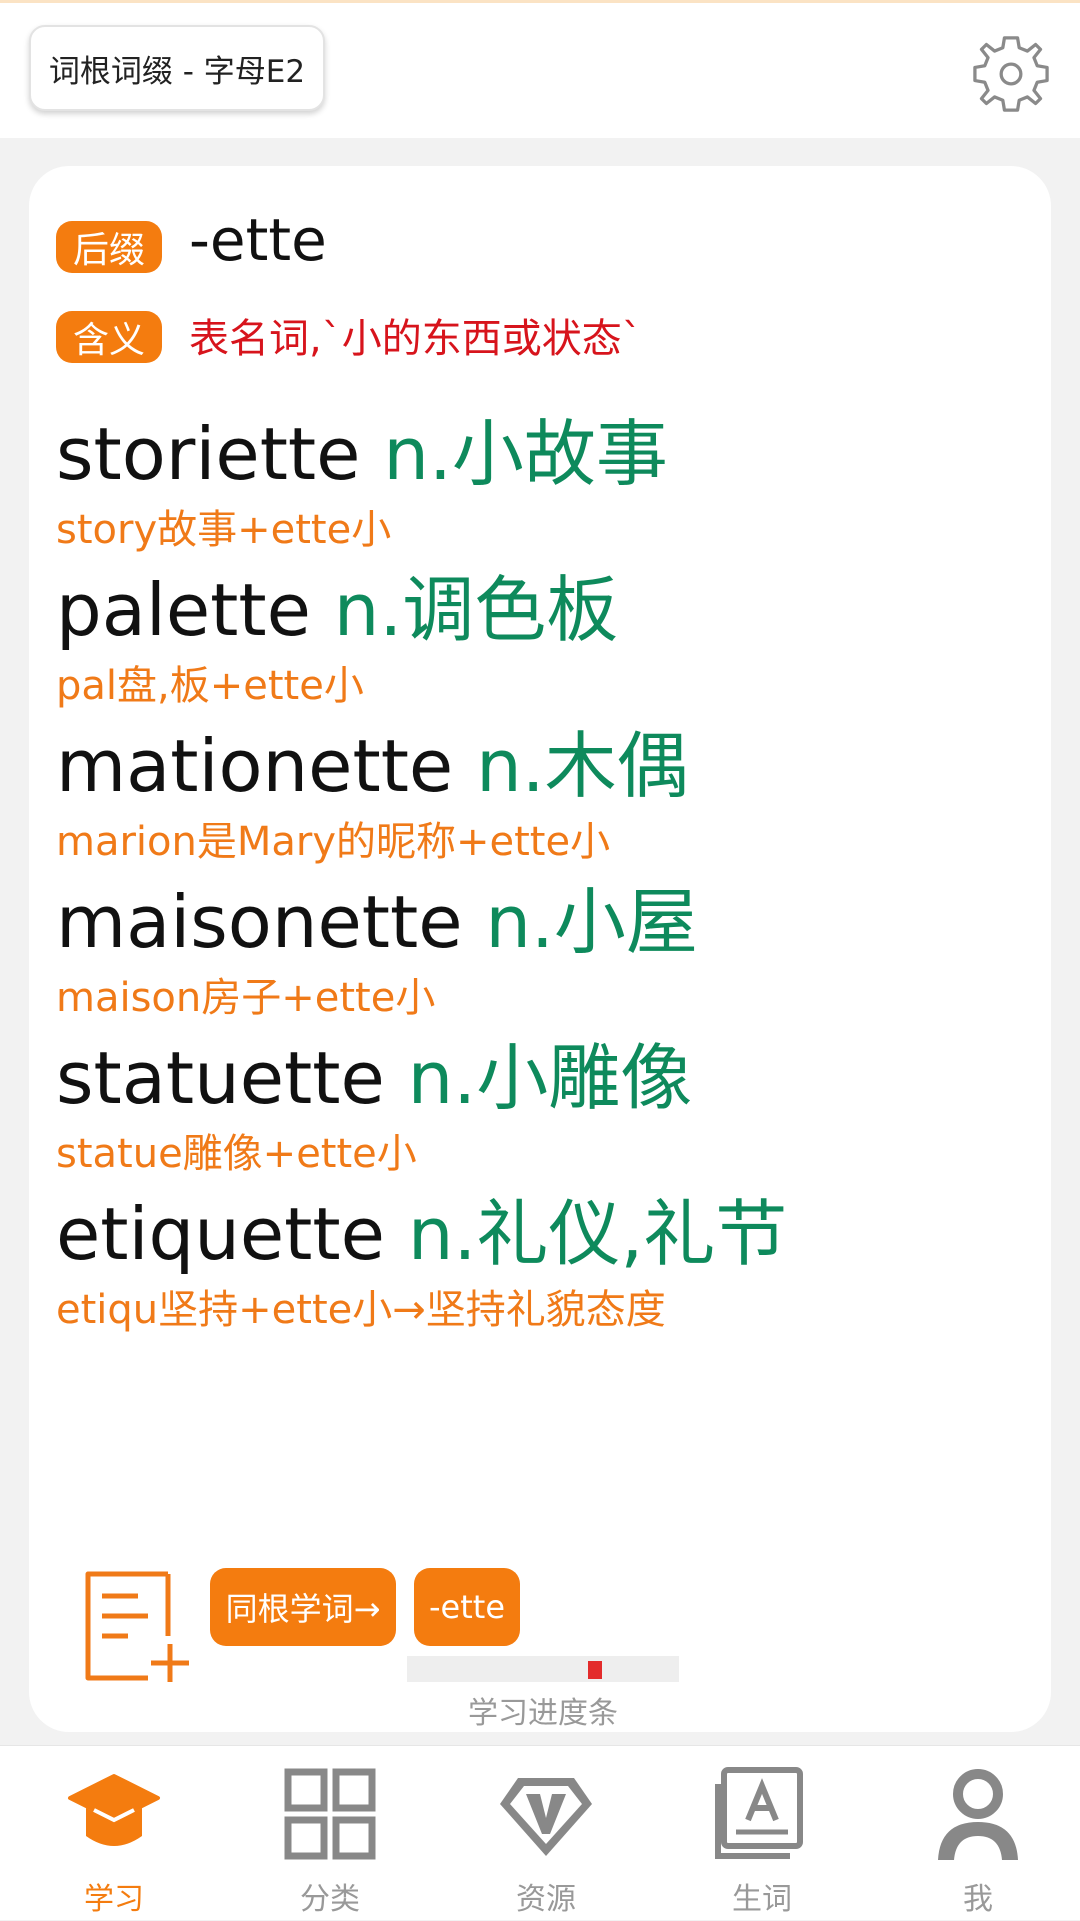  I want to click on tab-me: 我, so click(975, 1833).